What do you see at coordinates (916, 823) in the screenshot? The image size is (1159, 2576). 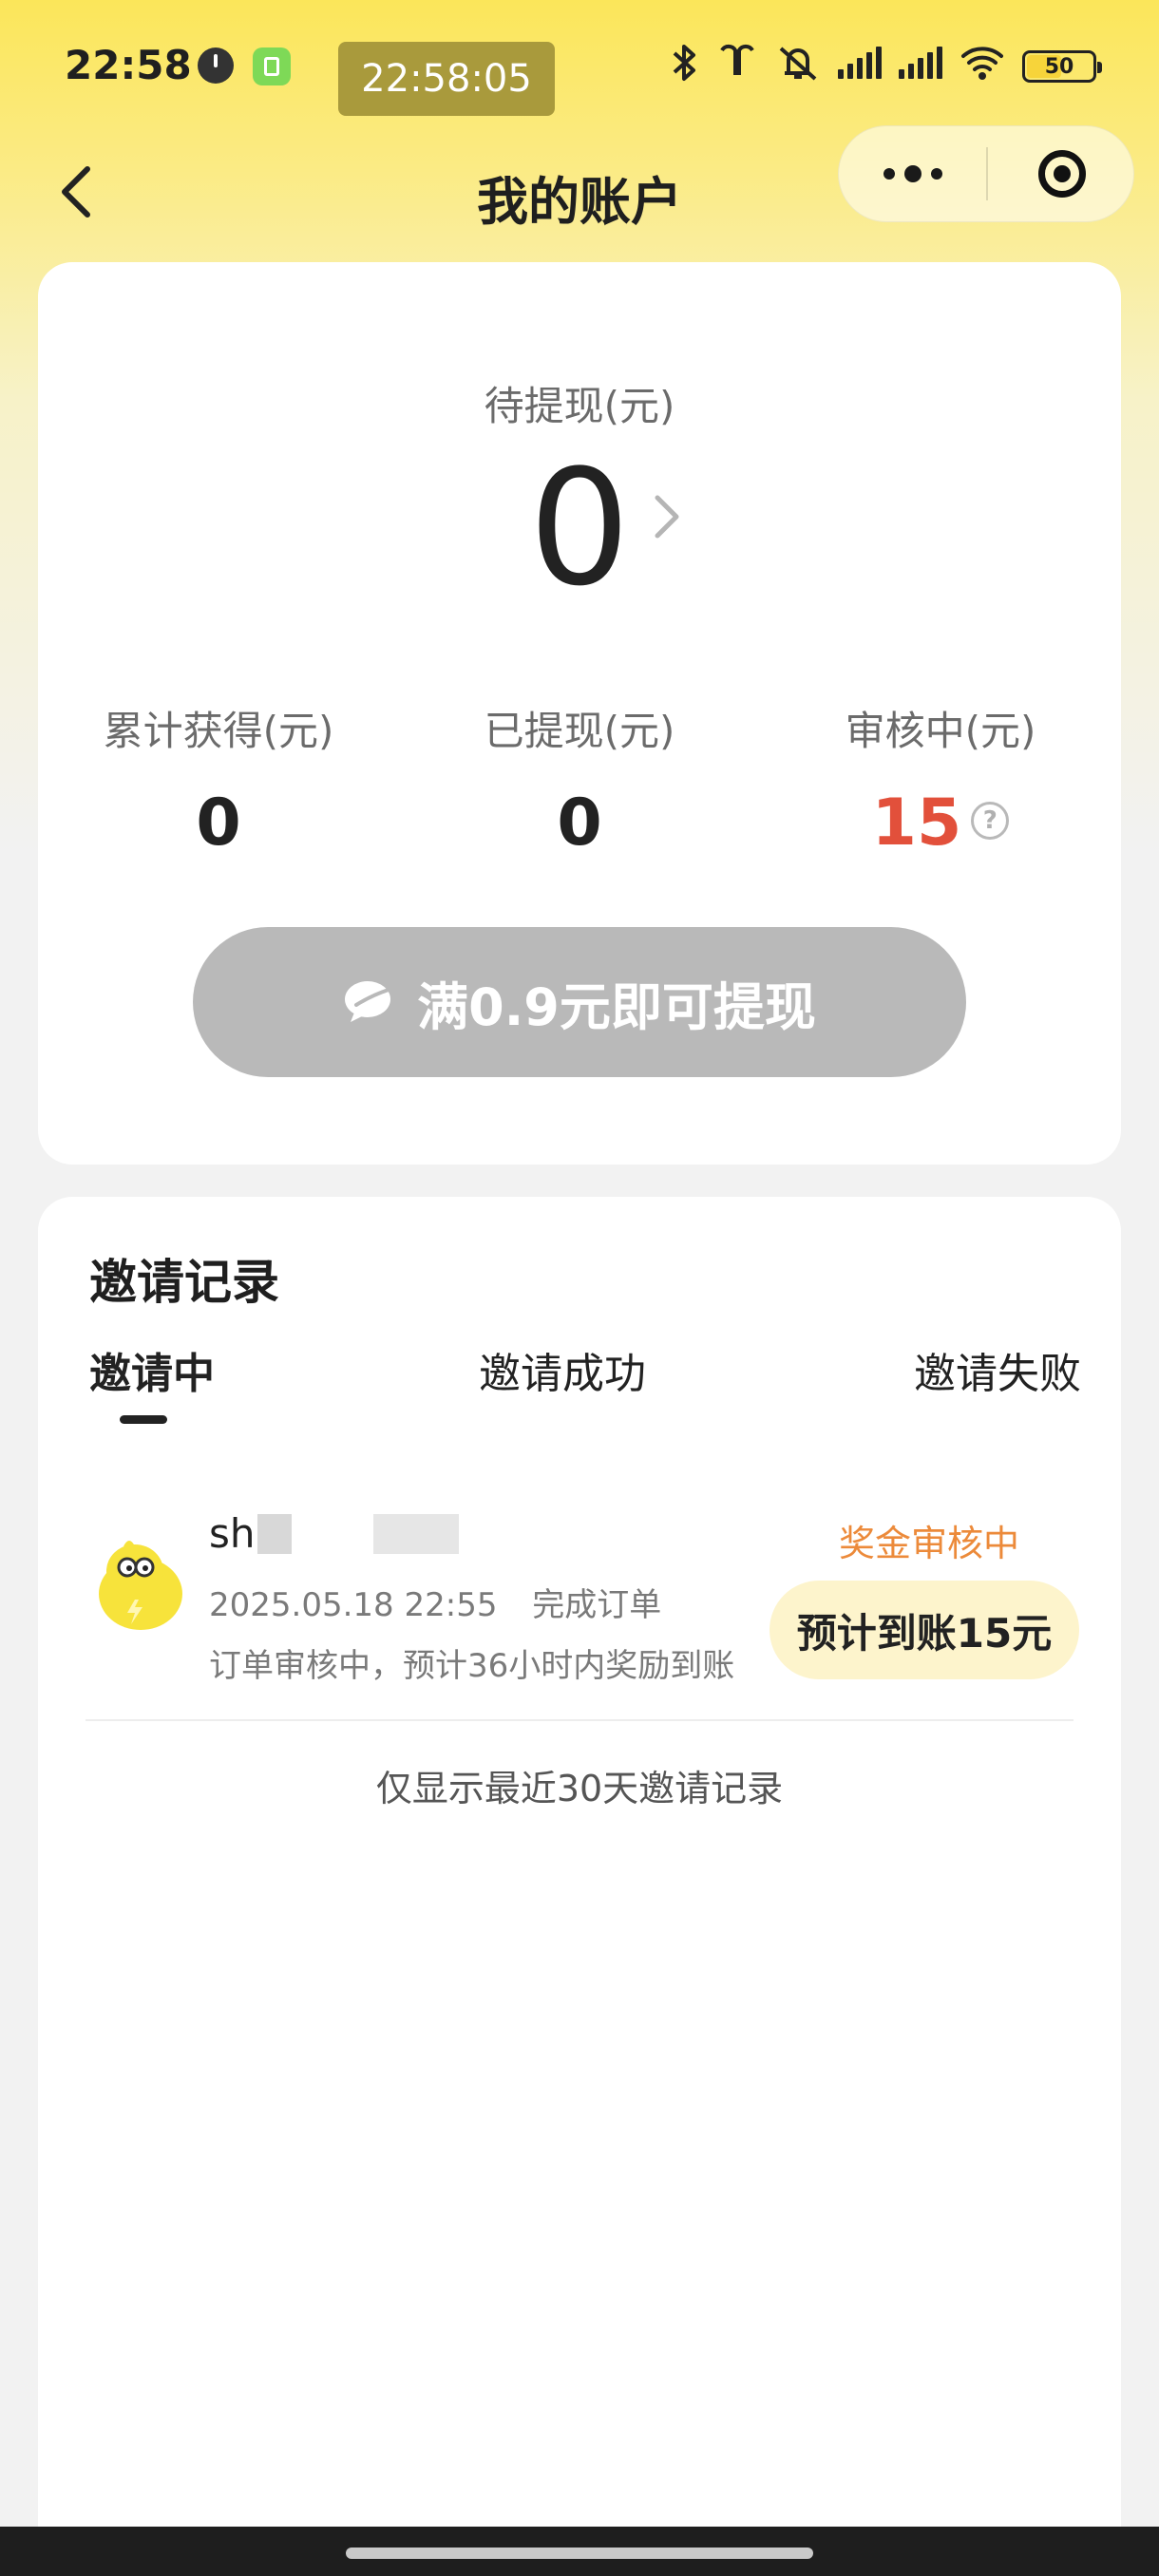 I see `review-amount: 15` at bounding box center [916, 823].